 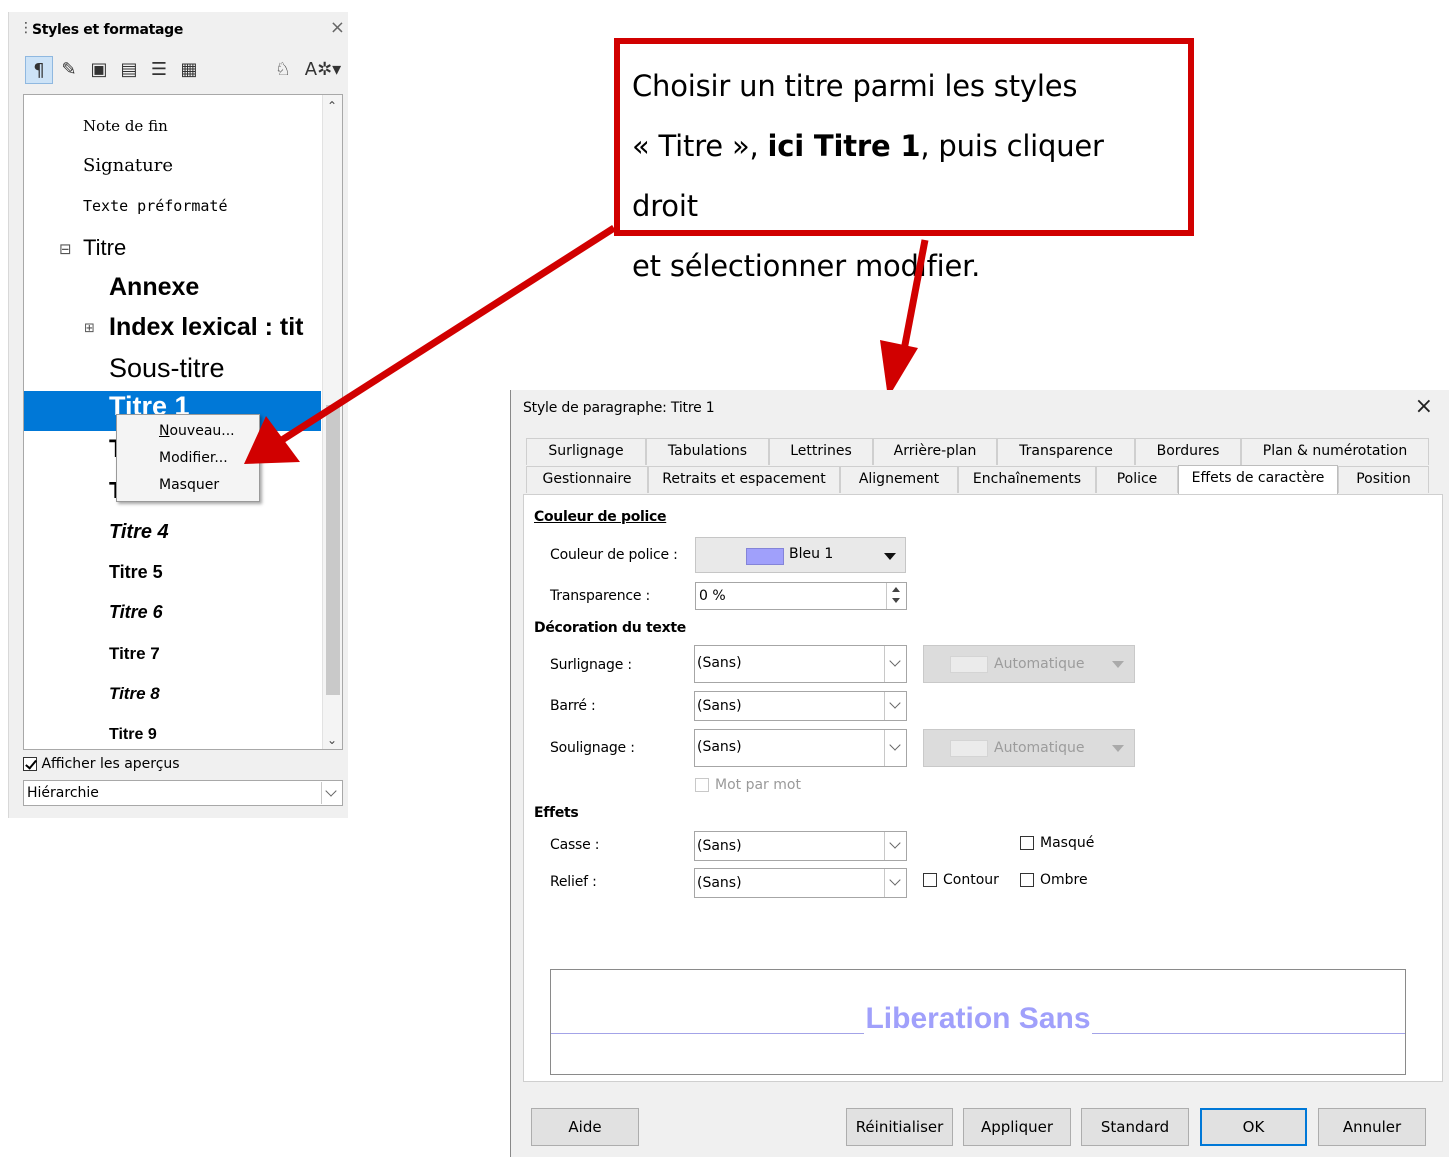 I want to click on spin-down-icon, so click(x=896, y=600).